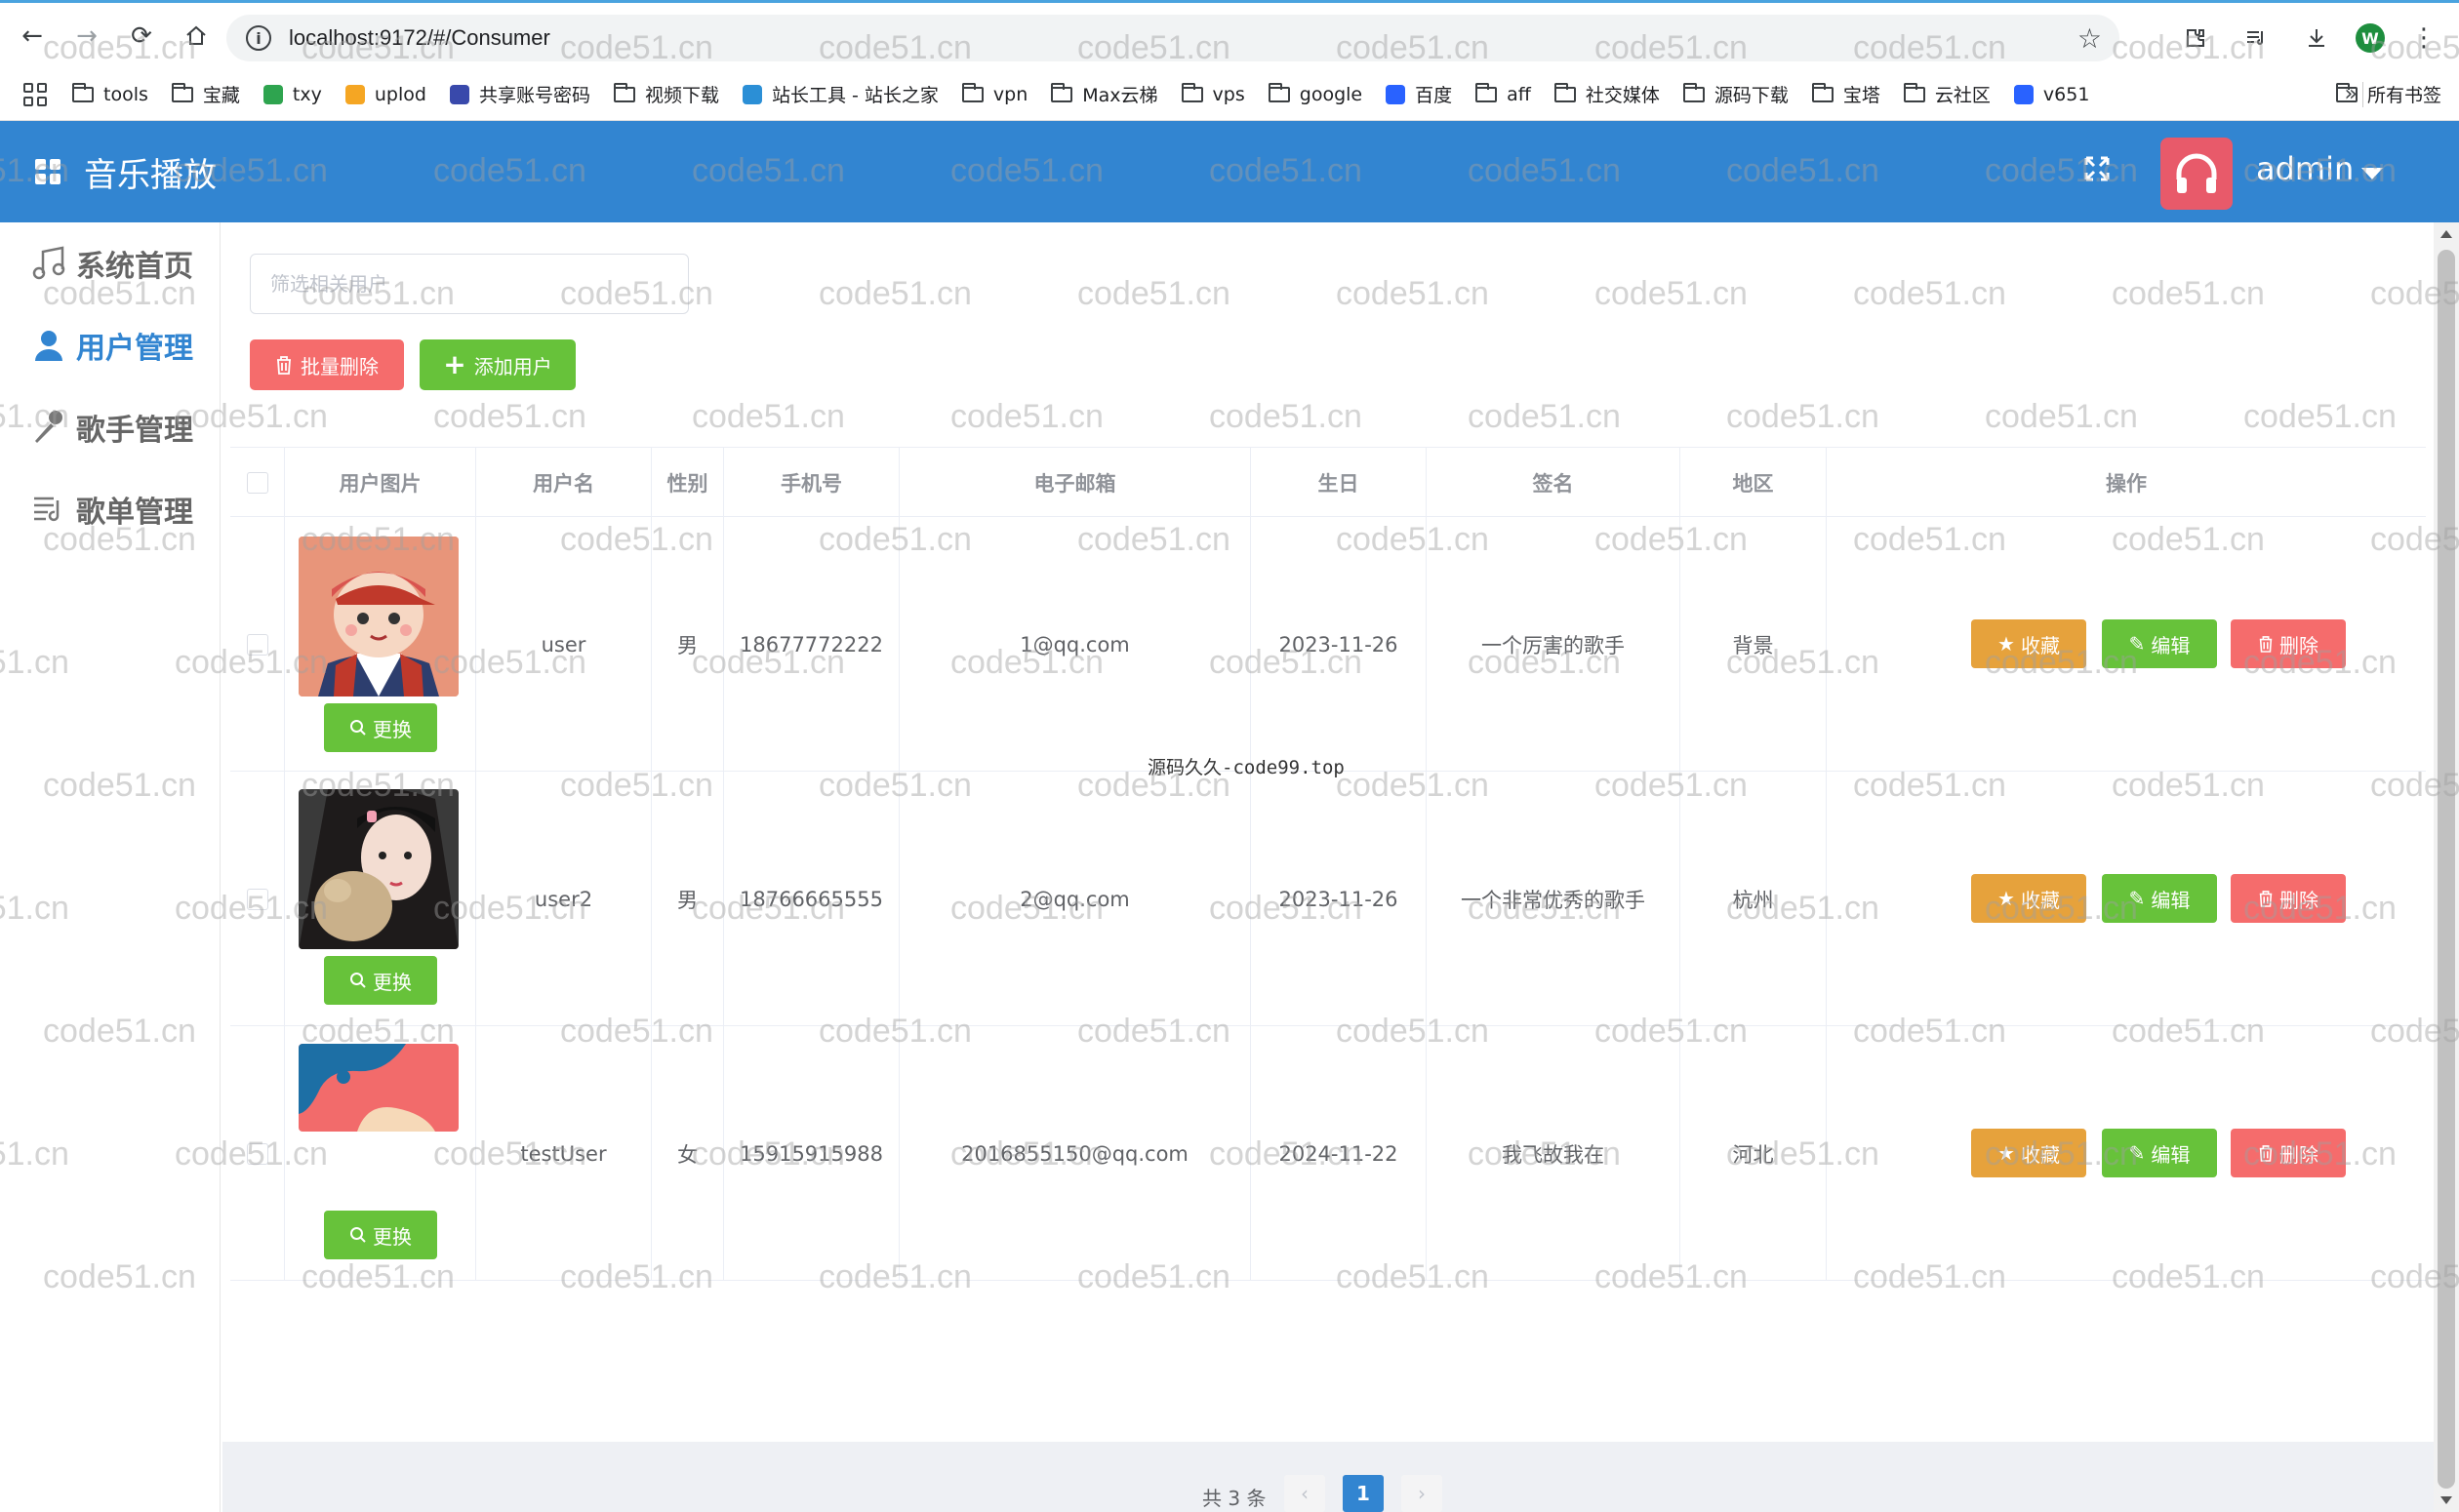 This screenshot has height=1512, width=2459. What do you see at coordinates (534, 95) in the screenshot?
I see `bookmark-label: 共享账号密码` at bounding box center [534, 95].